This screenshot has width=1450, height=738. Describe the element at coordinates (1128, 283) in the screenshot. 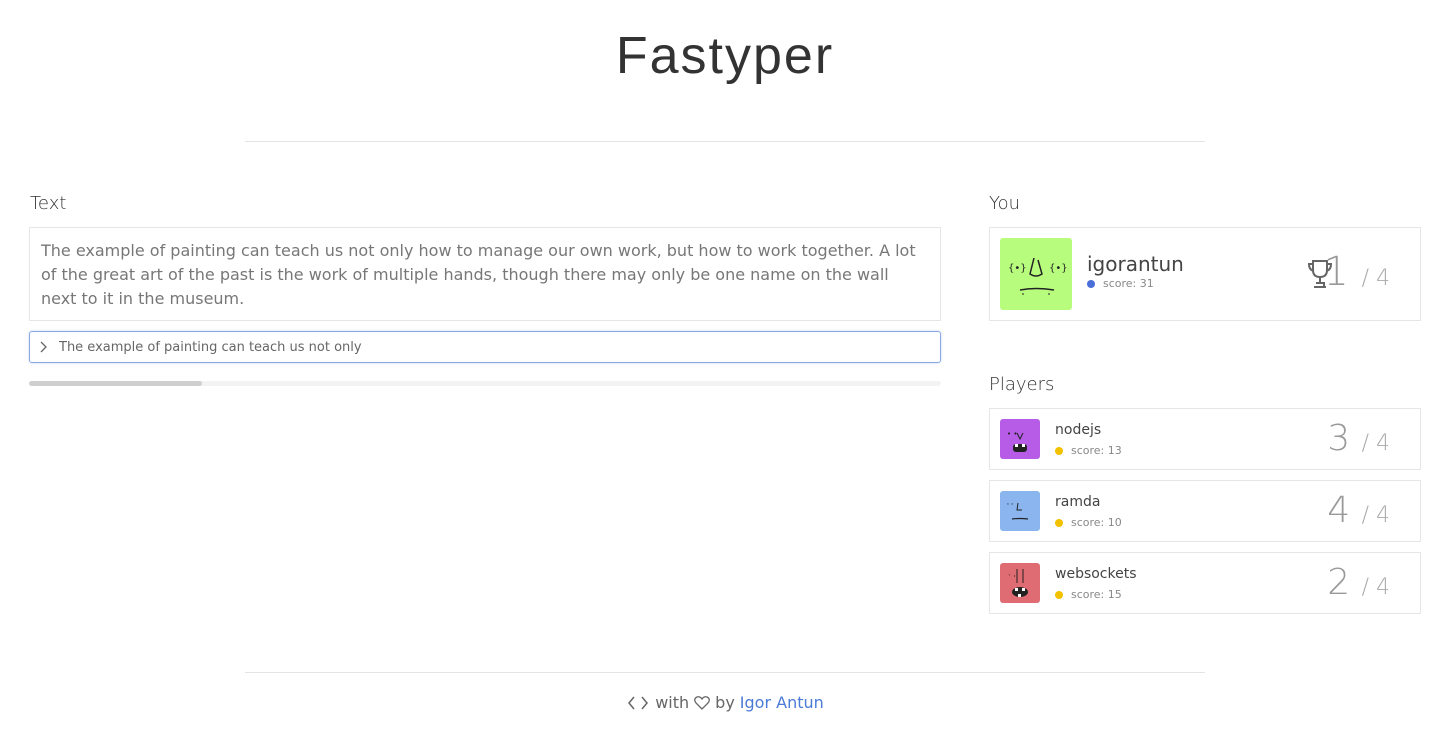

I see `you-score-text: score: 31` at that location.